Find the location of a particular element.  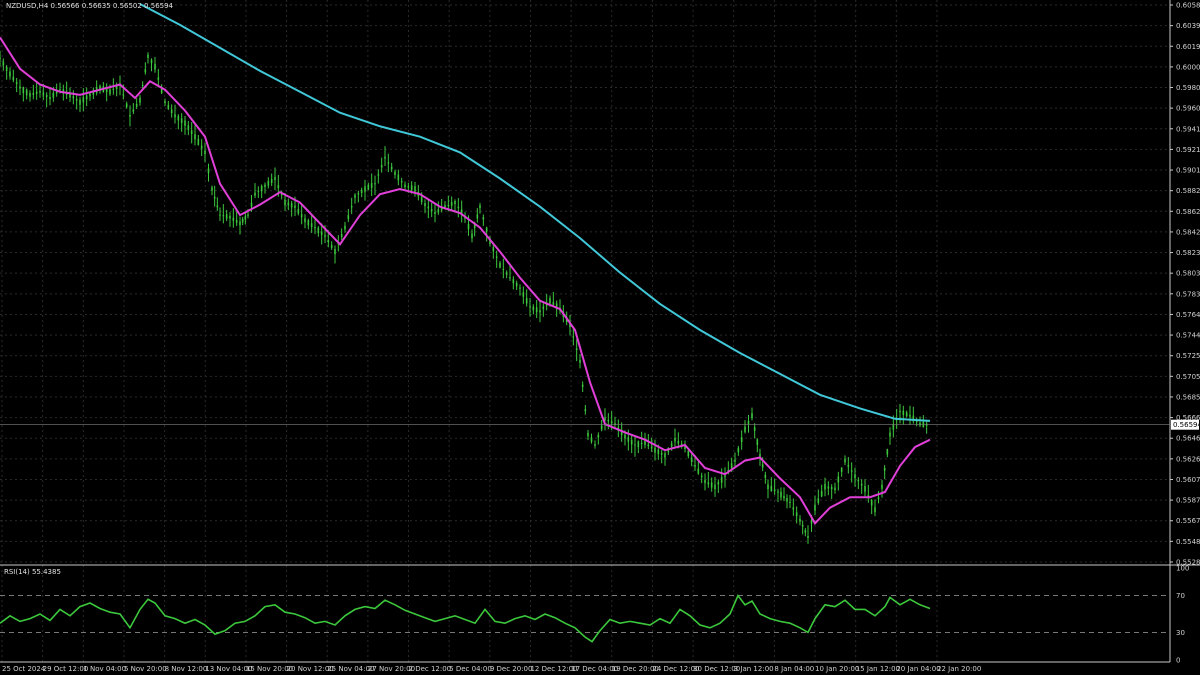

time-tick-label: 29 Oct 12:00 is located at coordinates (66, 669).